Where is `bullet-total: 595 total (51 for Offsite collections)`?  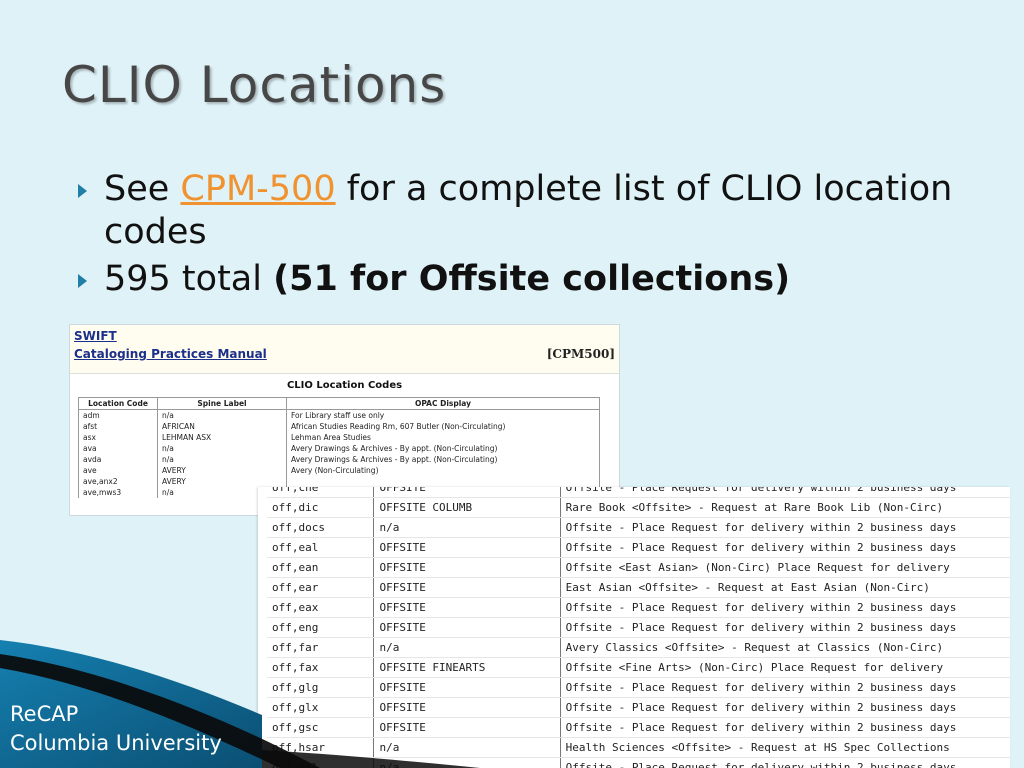
bullet-total: 595 total (51 for Offsite collections) is located at coordinates (528, 279).